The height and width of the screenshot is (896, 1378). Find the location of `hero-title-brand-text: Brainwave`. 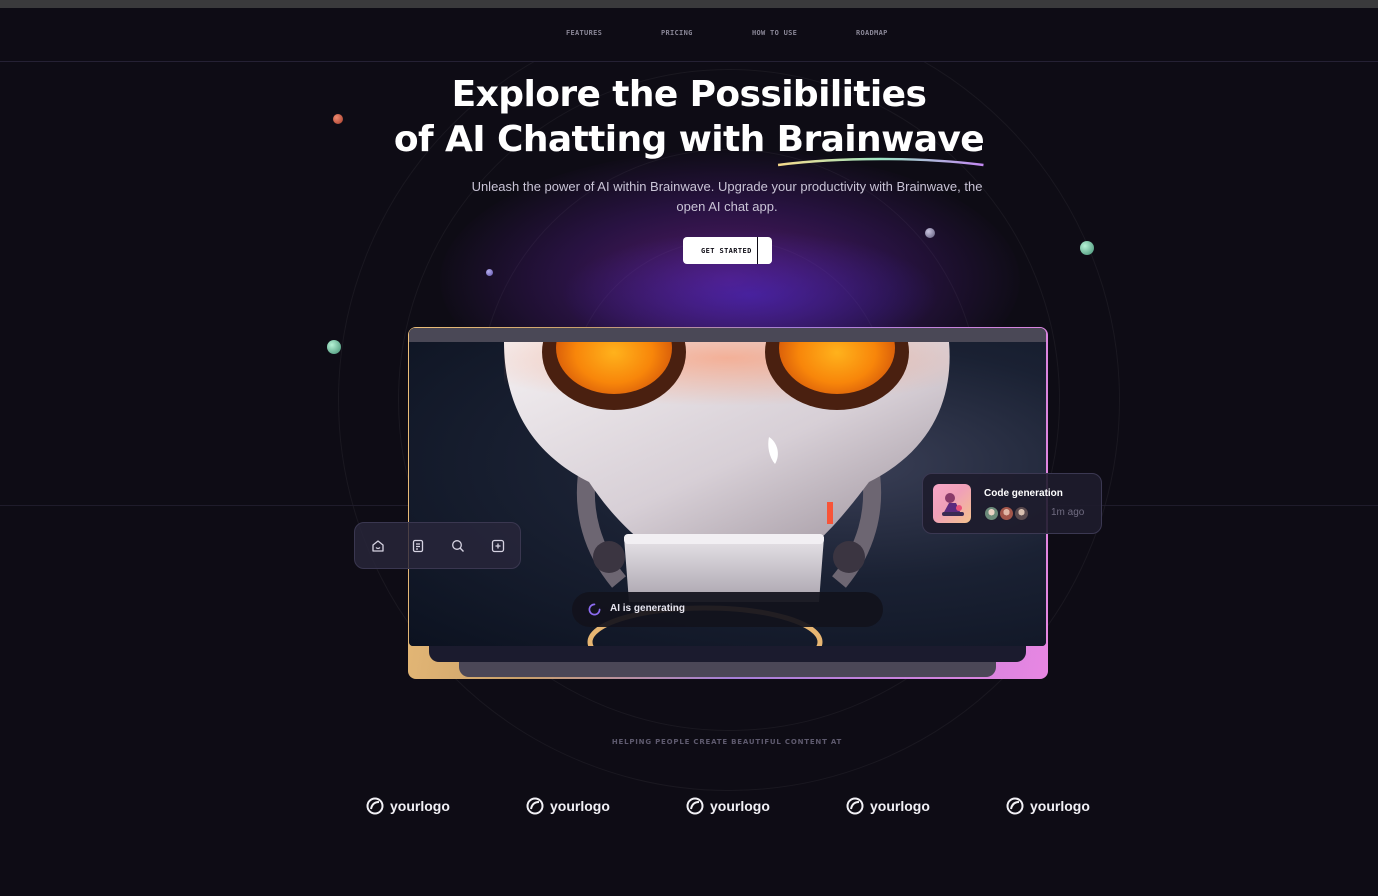

hero-title-brand-text: Brainwave is located at coordinates (880, 139).